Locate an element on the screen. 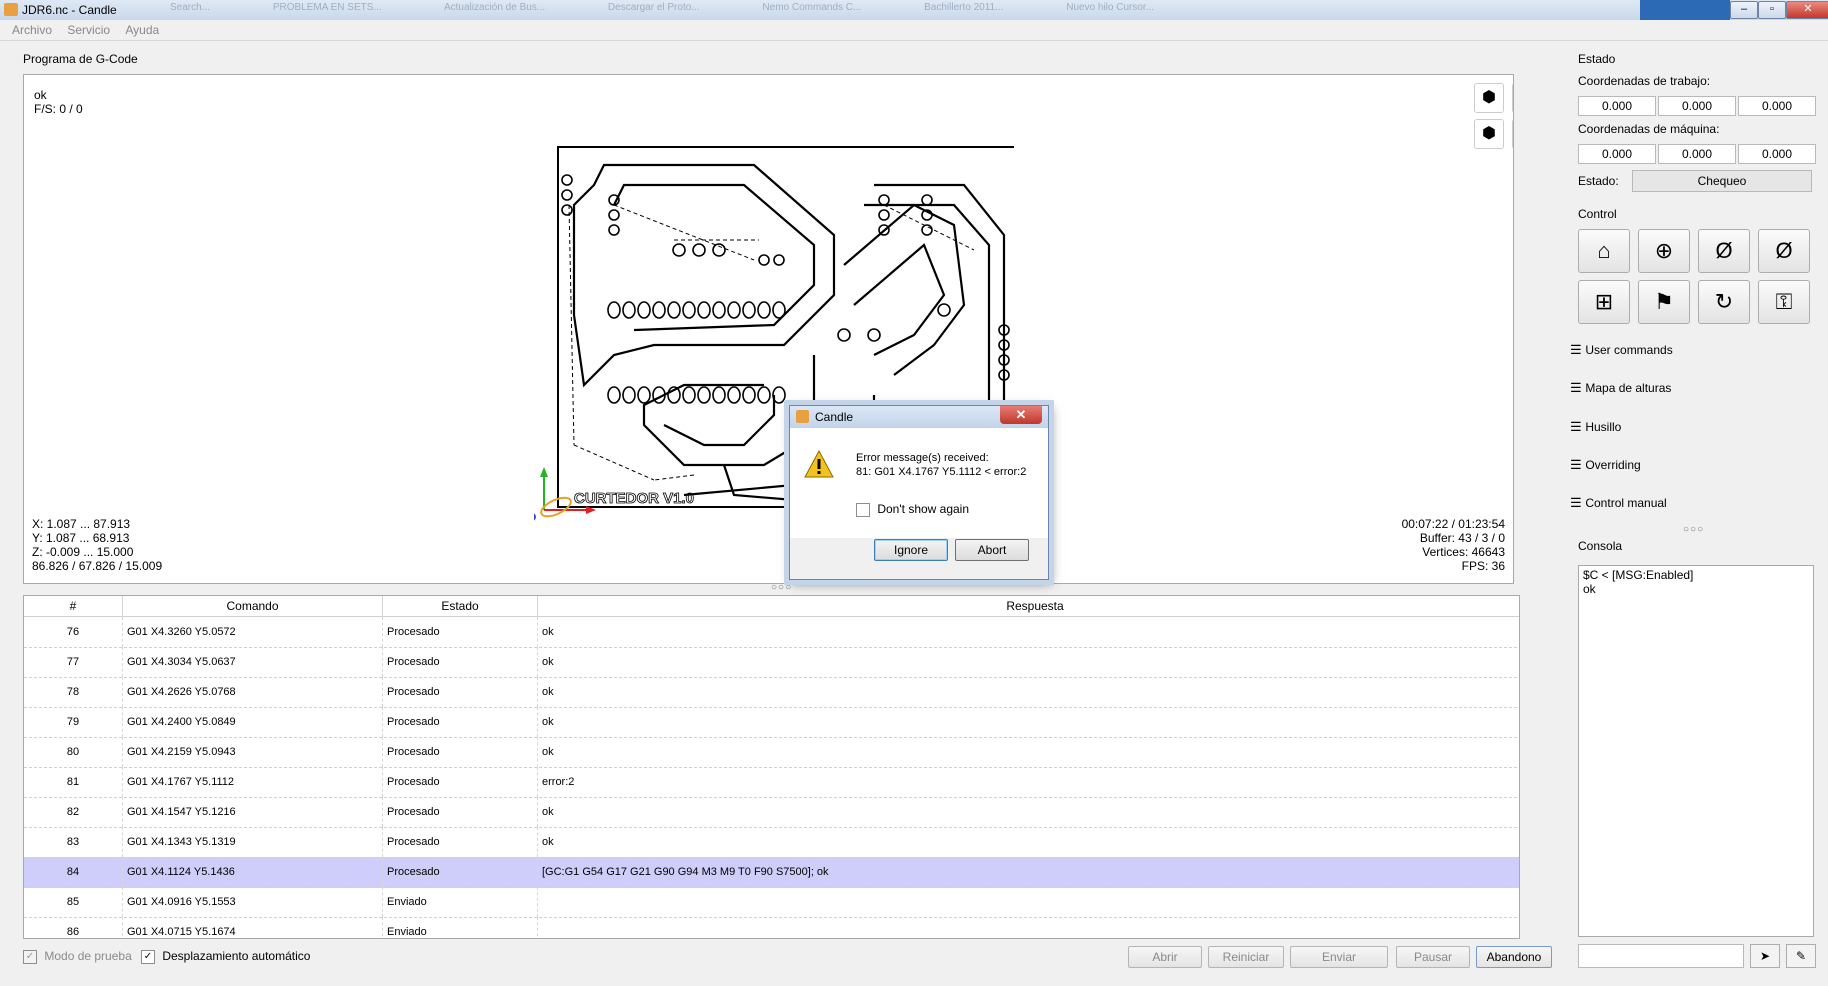  vertices-count: Vertices: 46643 is located at coordinates (1463, 552).